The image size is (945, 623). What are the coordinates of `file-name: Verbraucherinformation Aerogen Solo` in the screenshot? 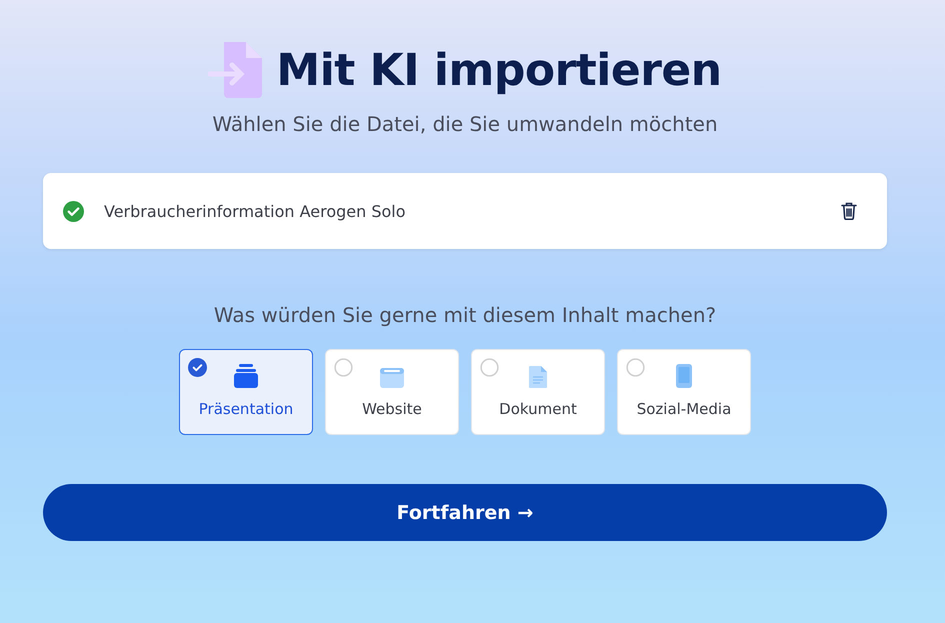 It's located at (255, 211).